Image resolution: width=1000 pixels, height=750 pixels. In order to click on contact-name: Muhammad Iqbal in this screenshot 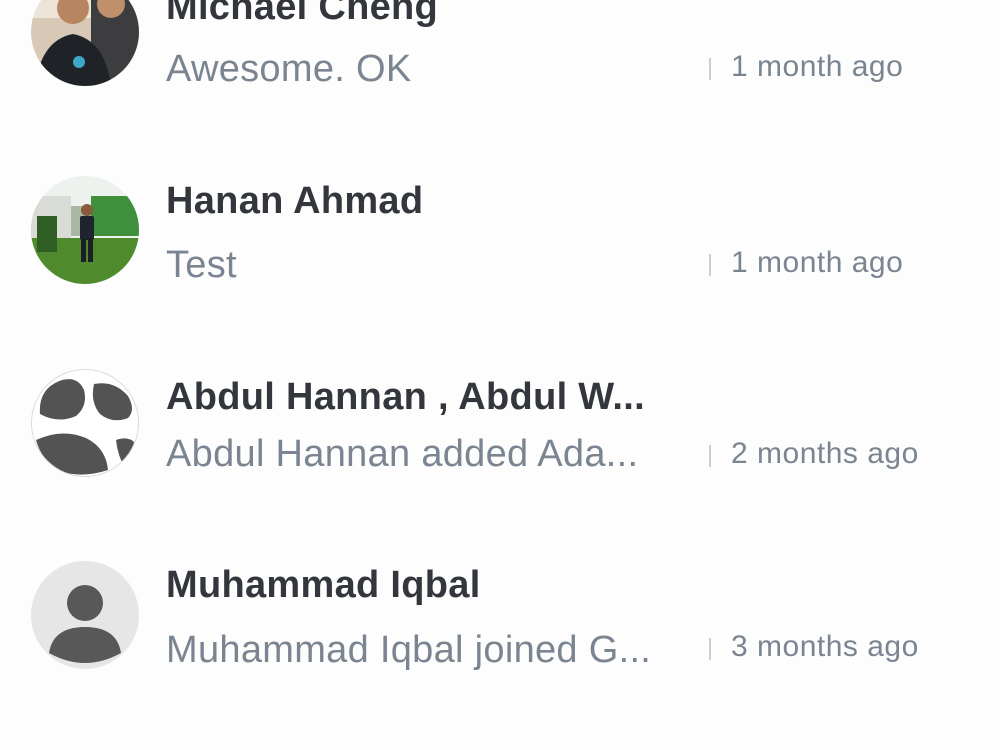, I will do `click(323, 585)`.